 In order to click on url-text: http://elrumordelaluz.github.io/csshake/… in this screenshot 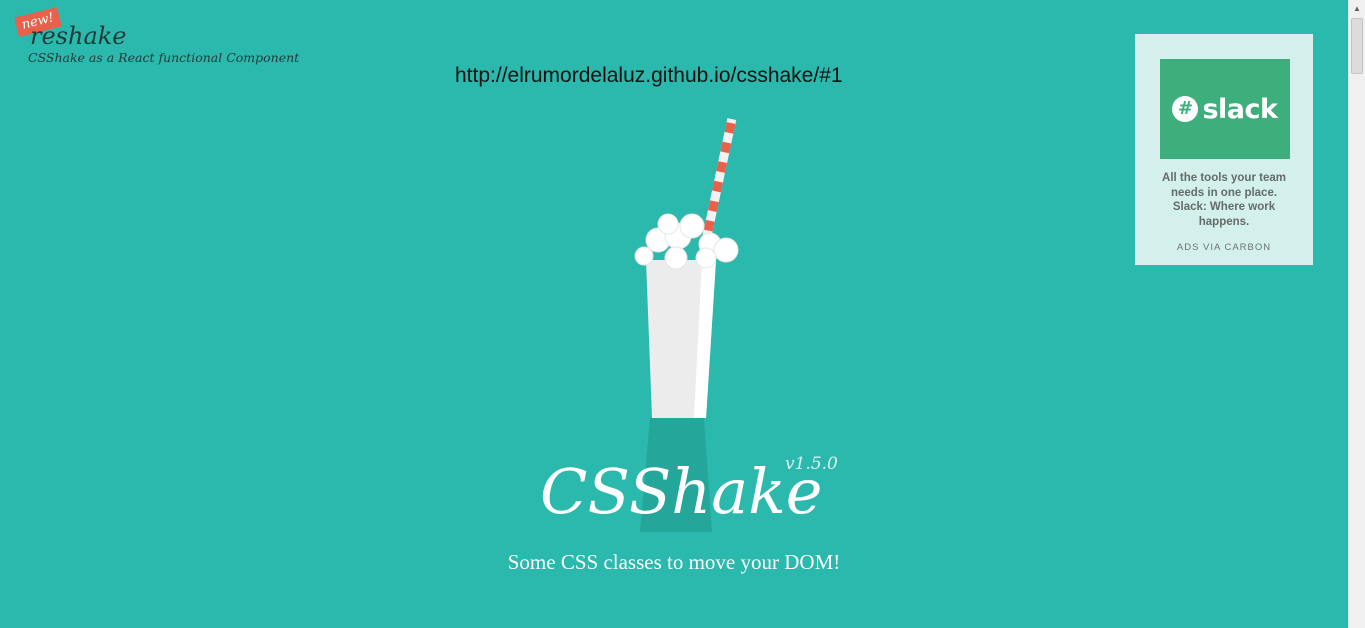, I will do `click(649, 75)`.